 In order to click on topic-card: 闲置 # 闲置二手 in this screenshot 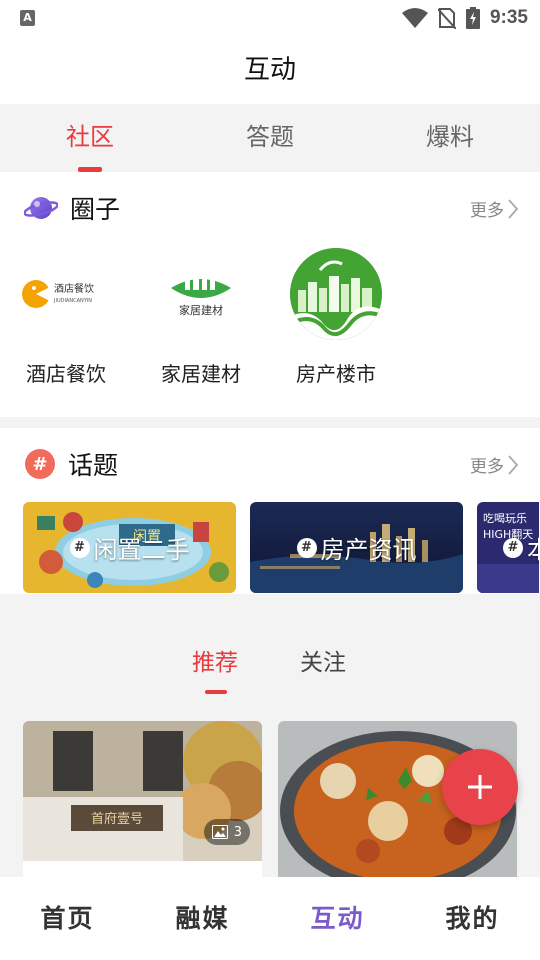, I will do `click(129, 547)`.